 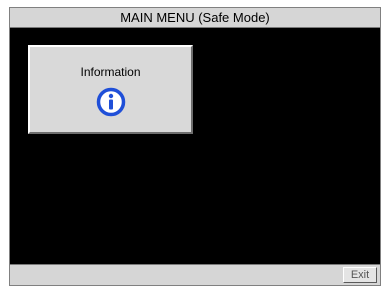 I want to click on window-title: MAIN MENU (Safe Mode), so click(x=195, y=17).